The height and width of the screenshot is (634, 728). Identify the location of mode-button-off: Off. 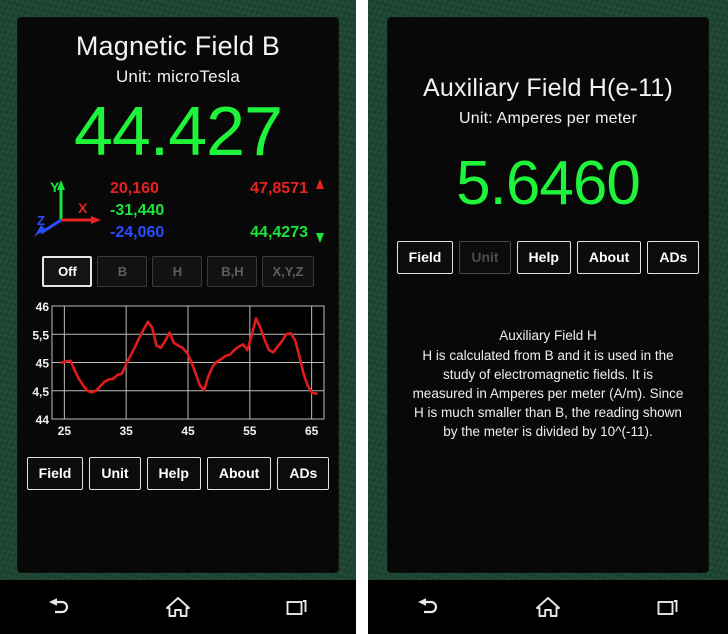
(67, 271).